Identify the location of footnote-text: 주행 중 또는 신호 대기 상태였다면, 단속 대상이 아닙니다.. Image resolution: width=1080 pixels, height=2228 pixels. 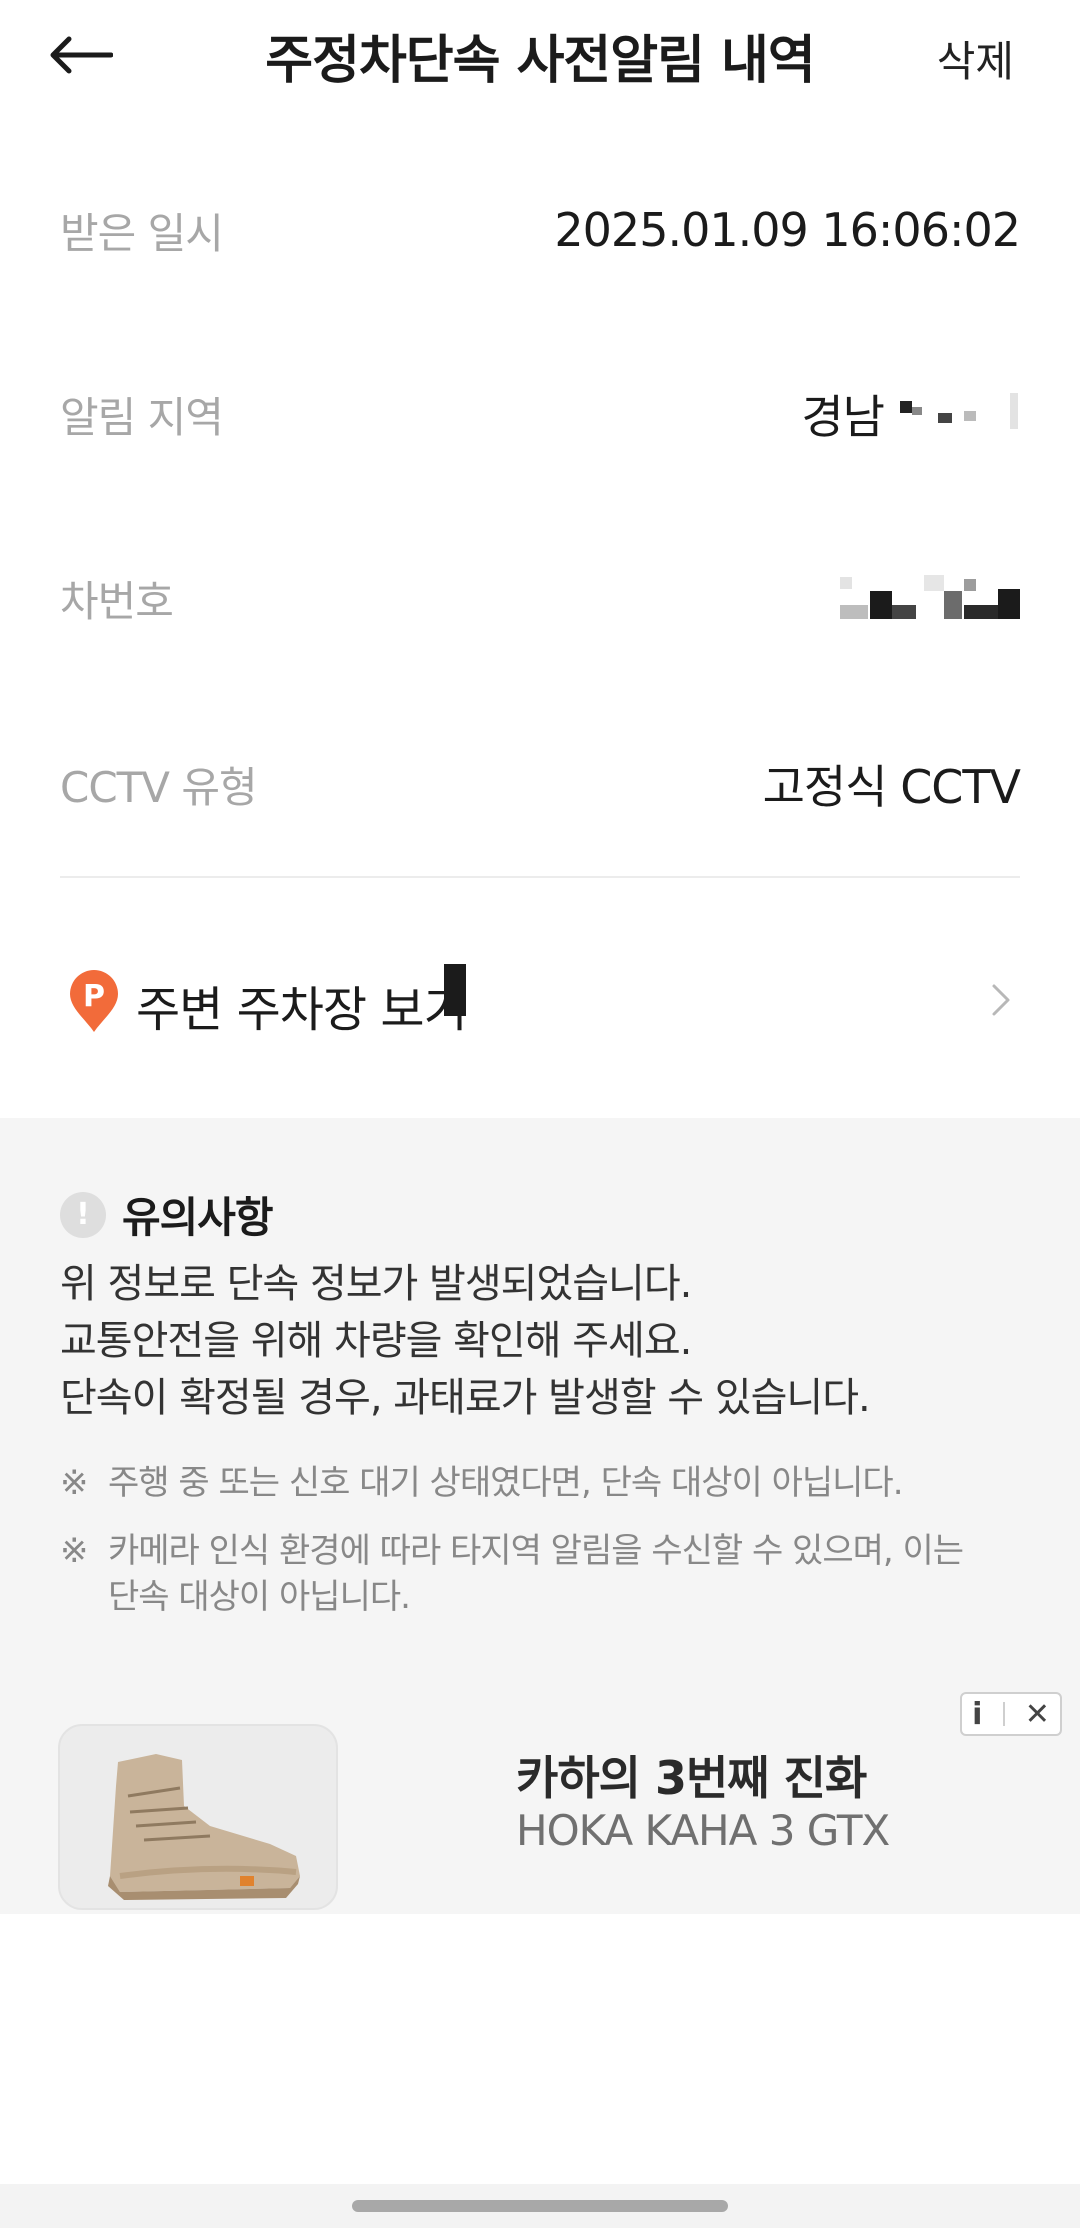
(506, 1483).